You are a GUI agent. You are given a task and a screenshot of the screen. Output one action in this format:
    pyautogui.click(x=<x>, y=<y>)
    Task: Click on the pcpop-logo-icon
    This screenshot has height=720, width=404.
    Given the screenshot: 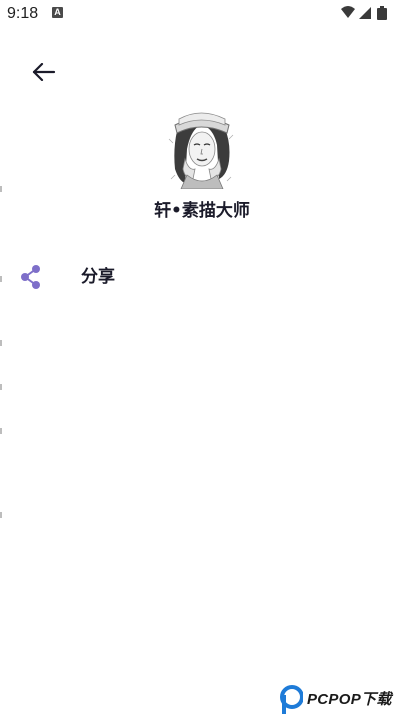 What is the action you would take?
    pyautogui.click(x=291, y=699)
    